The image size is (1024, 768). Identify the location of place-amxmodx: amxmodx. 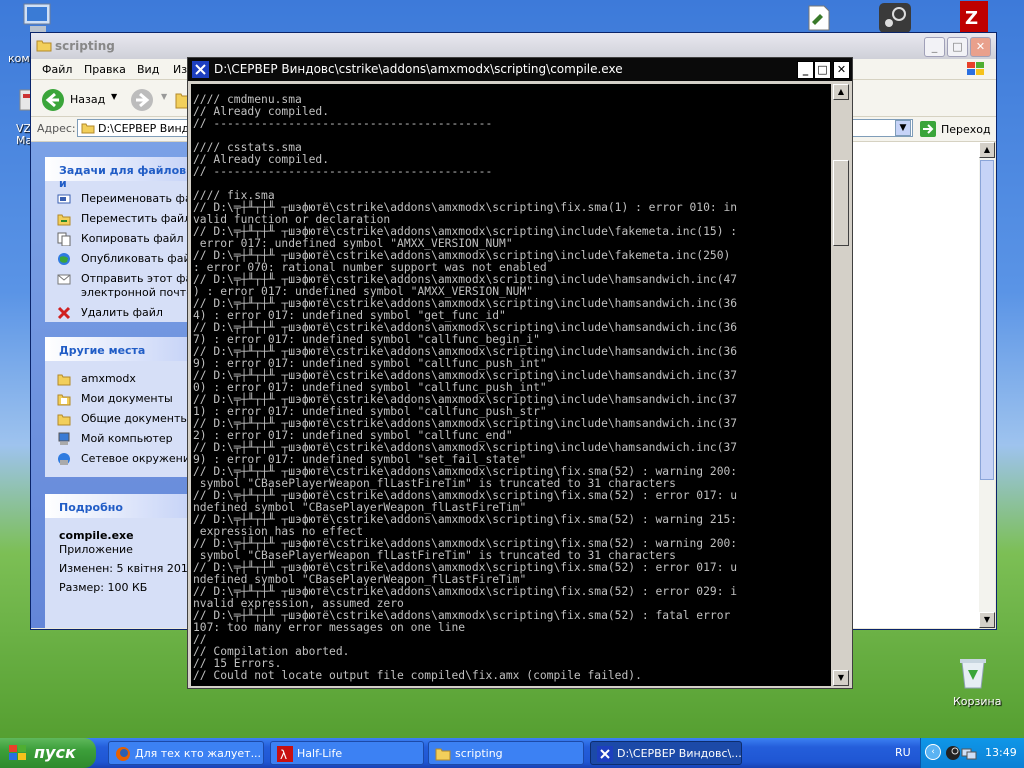
(118, 379).